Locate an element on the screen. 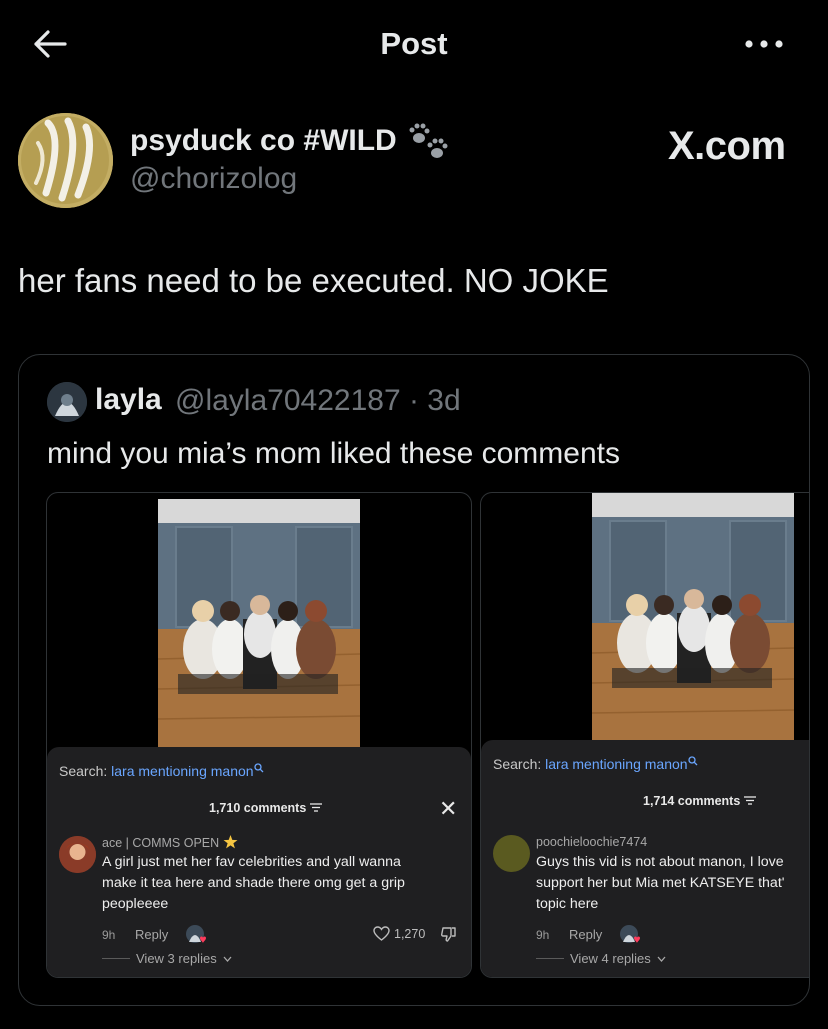 The image size is (828, 1029). comment-line: topic here is located at coordinates (567, 904).